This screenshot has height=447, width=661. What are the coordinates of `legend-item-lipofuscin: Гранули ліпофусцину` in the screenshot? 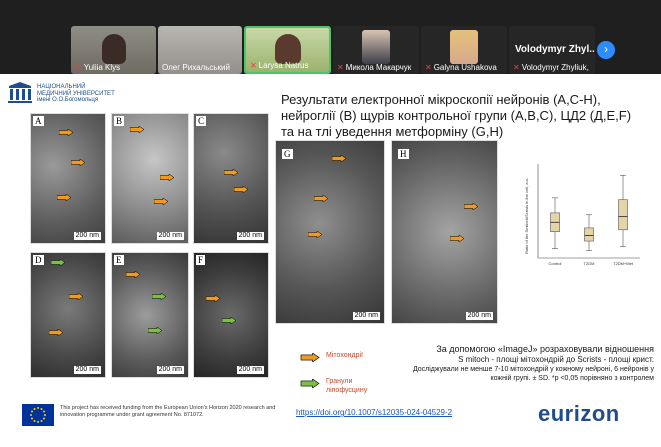 It's located at (360, 390).